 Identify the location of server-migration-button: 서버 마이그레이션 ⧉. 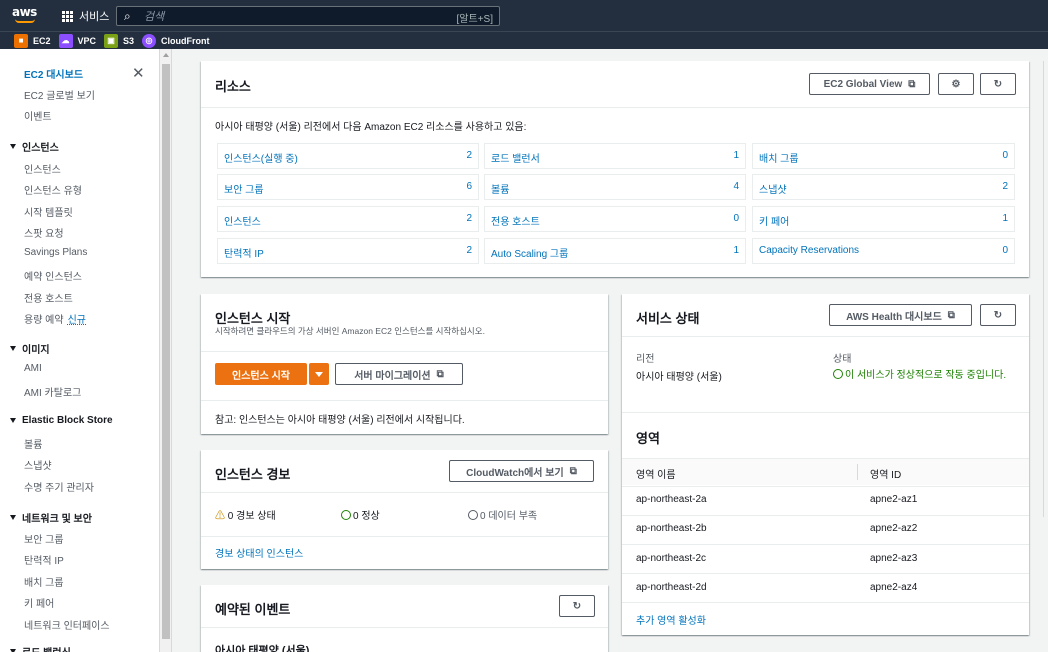
(399, 374).